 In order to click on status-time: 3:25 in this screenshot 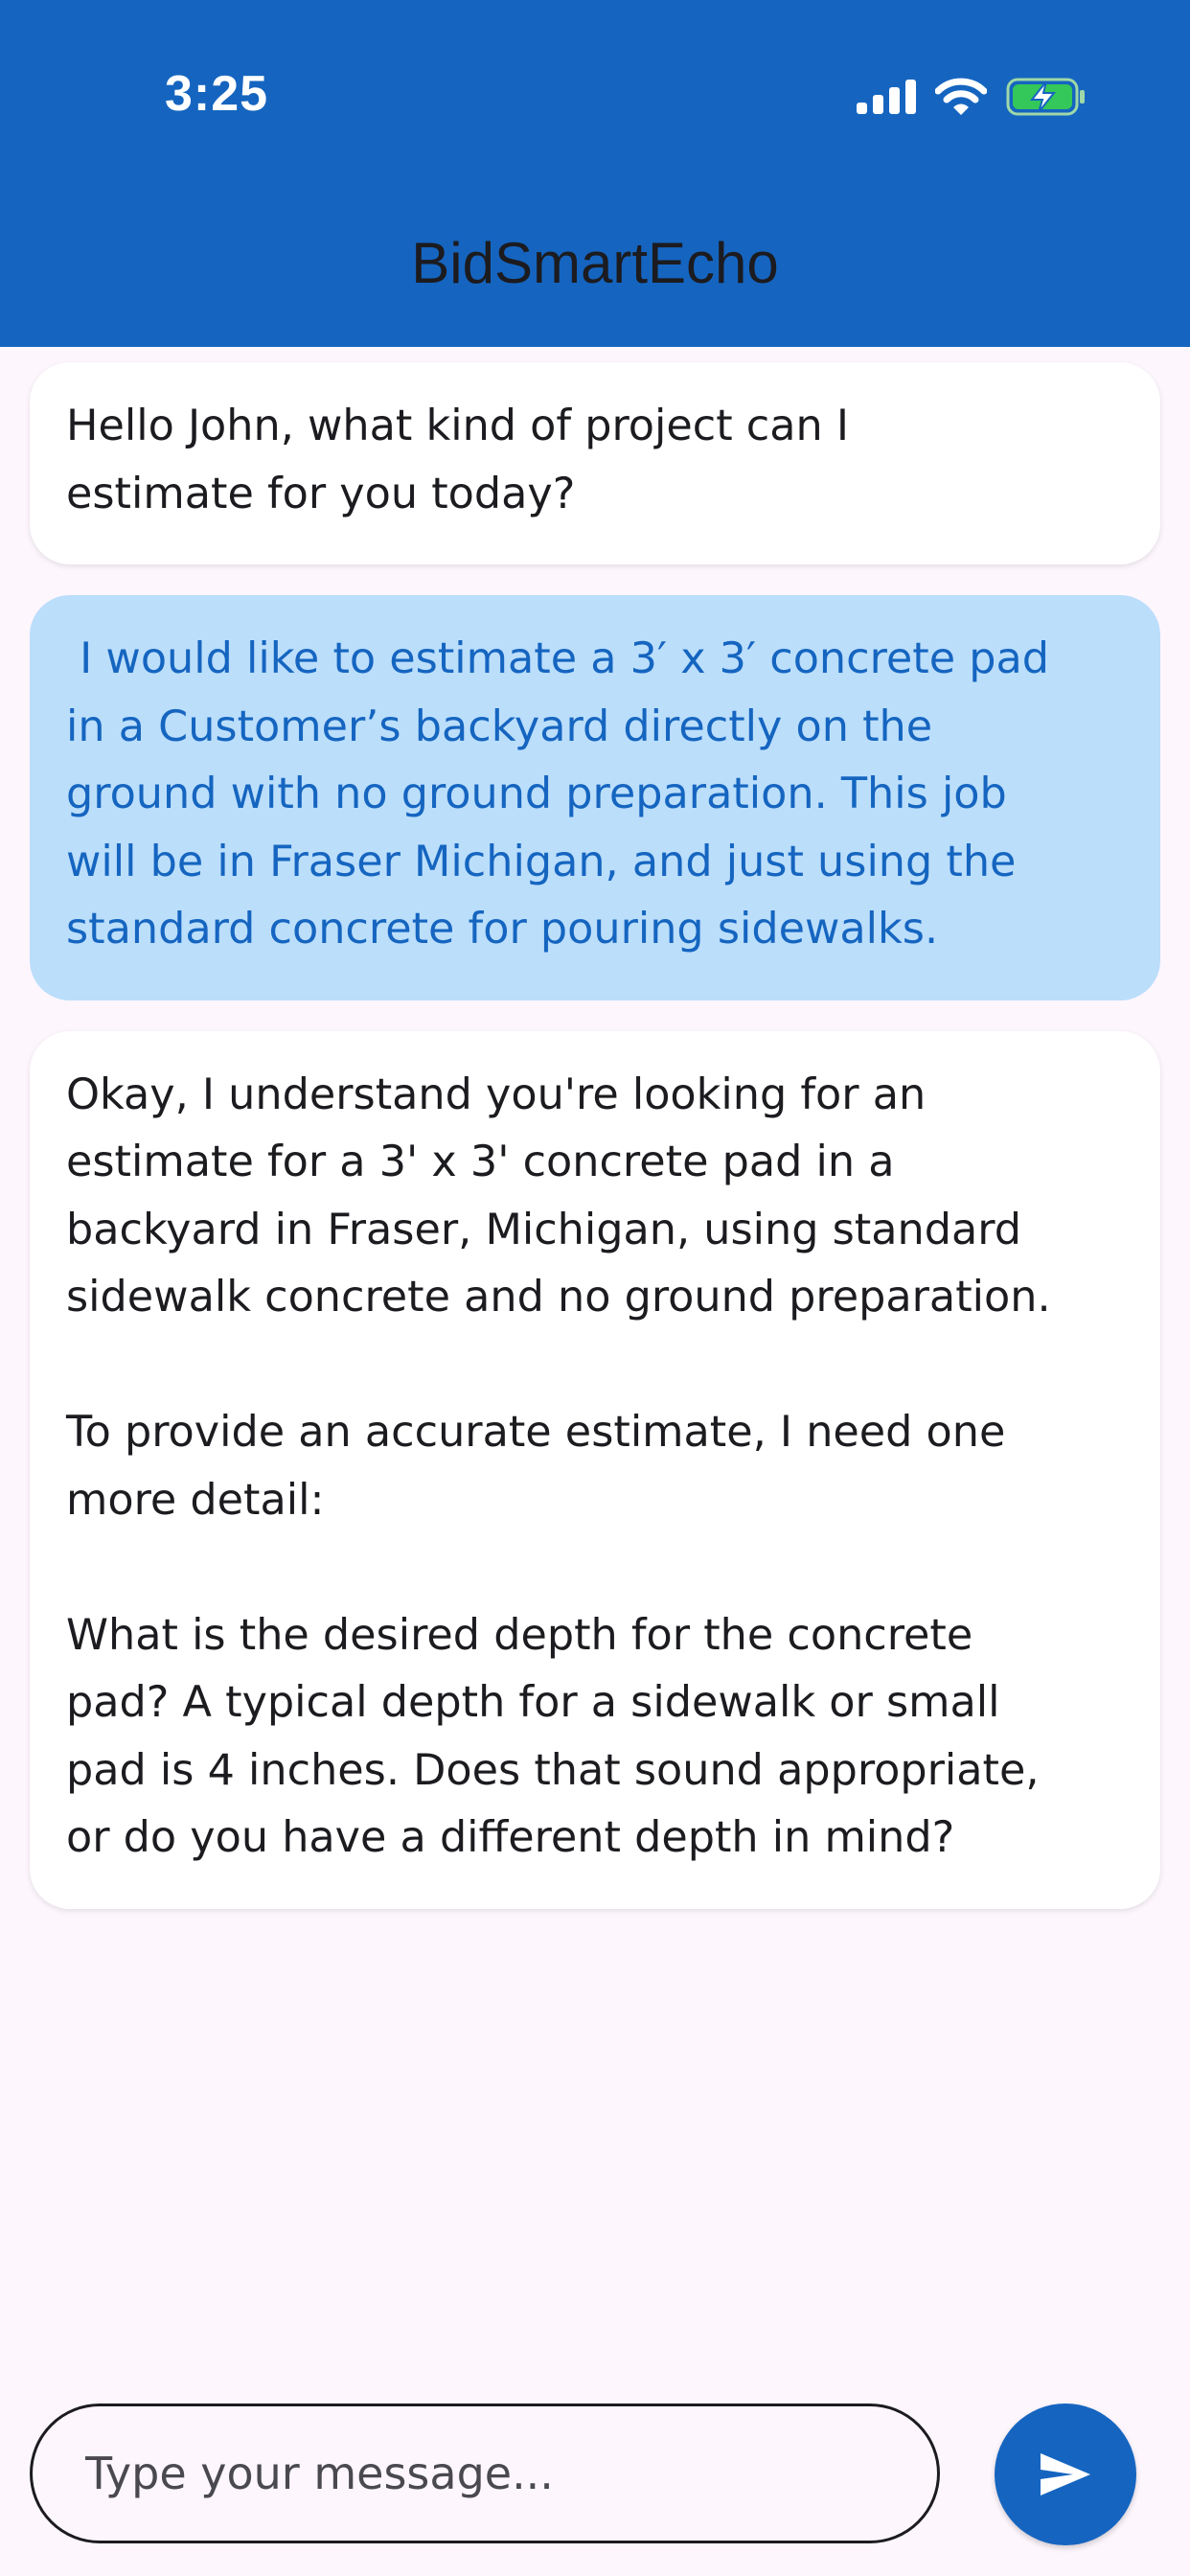, I will do `click(217, 94)`.